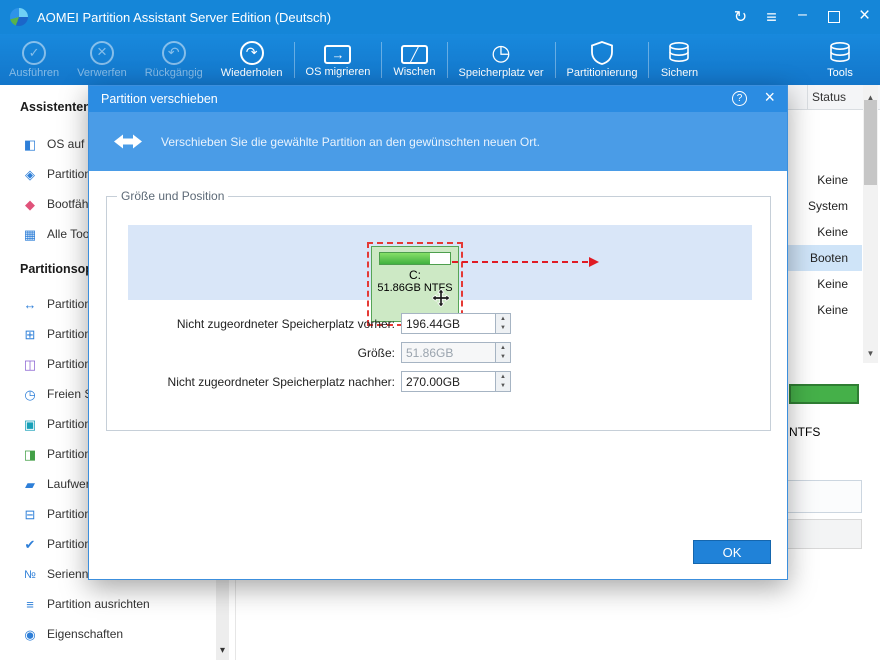 This screenshot has width=880, height=660. I want to click on help-icon, so click(739, 98).